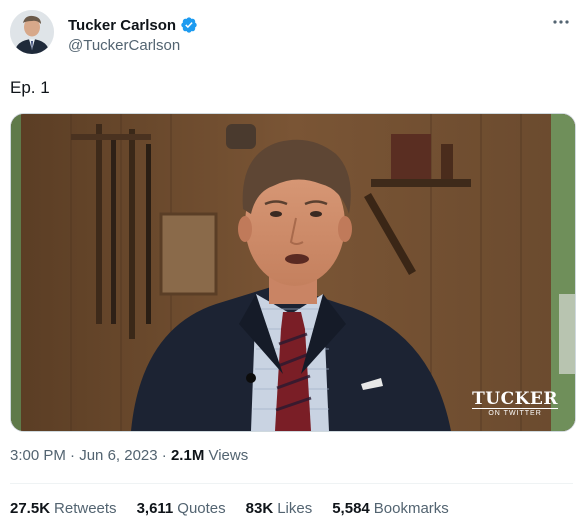 The width and height of the screenshot is (581, 527). I want to click on author-name-row: Tucker Carlson, so click(133, 25).